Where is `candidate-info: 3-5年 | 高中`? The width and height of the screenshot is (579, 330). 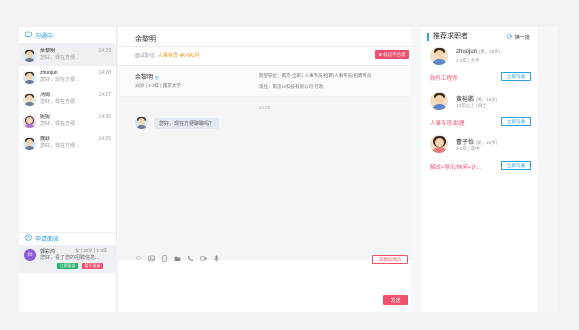
candidate-info: 3-5年 | 高中 is located at coordinates (468, 148).